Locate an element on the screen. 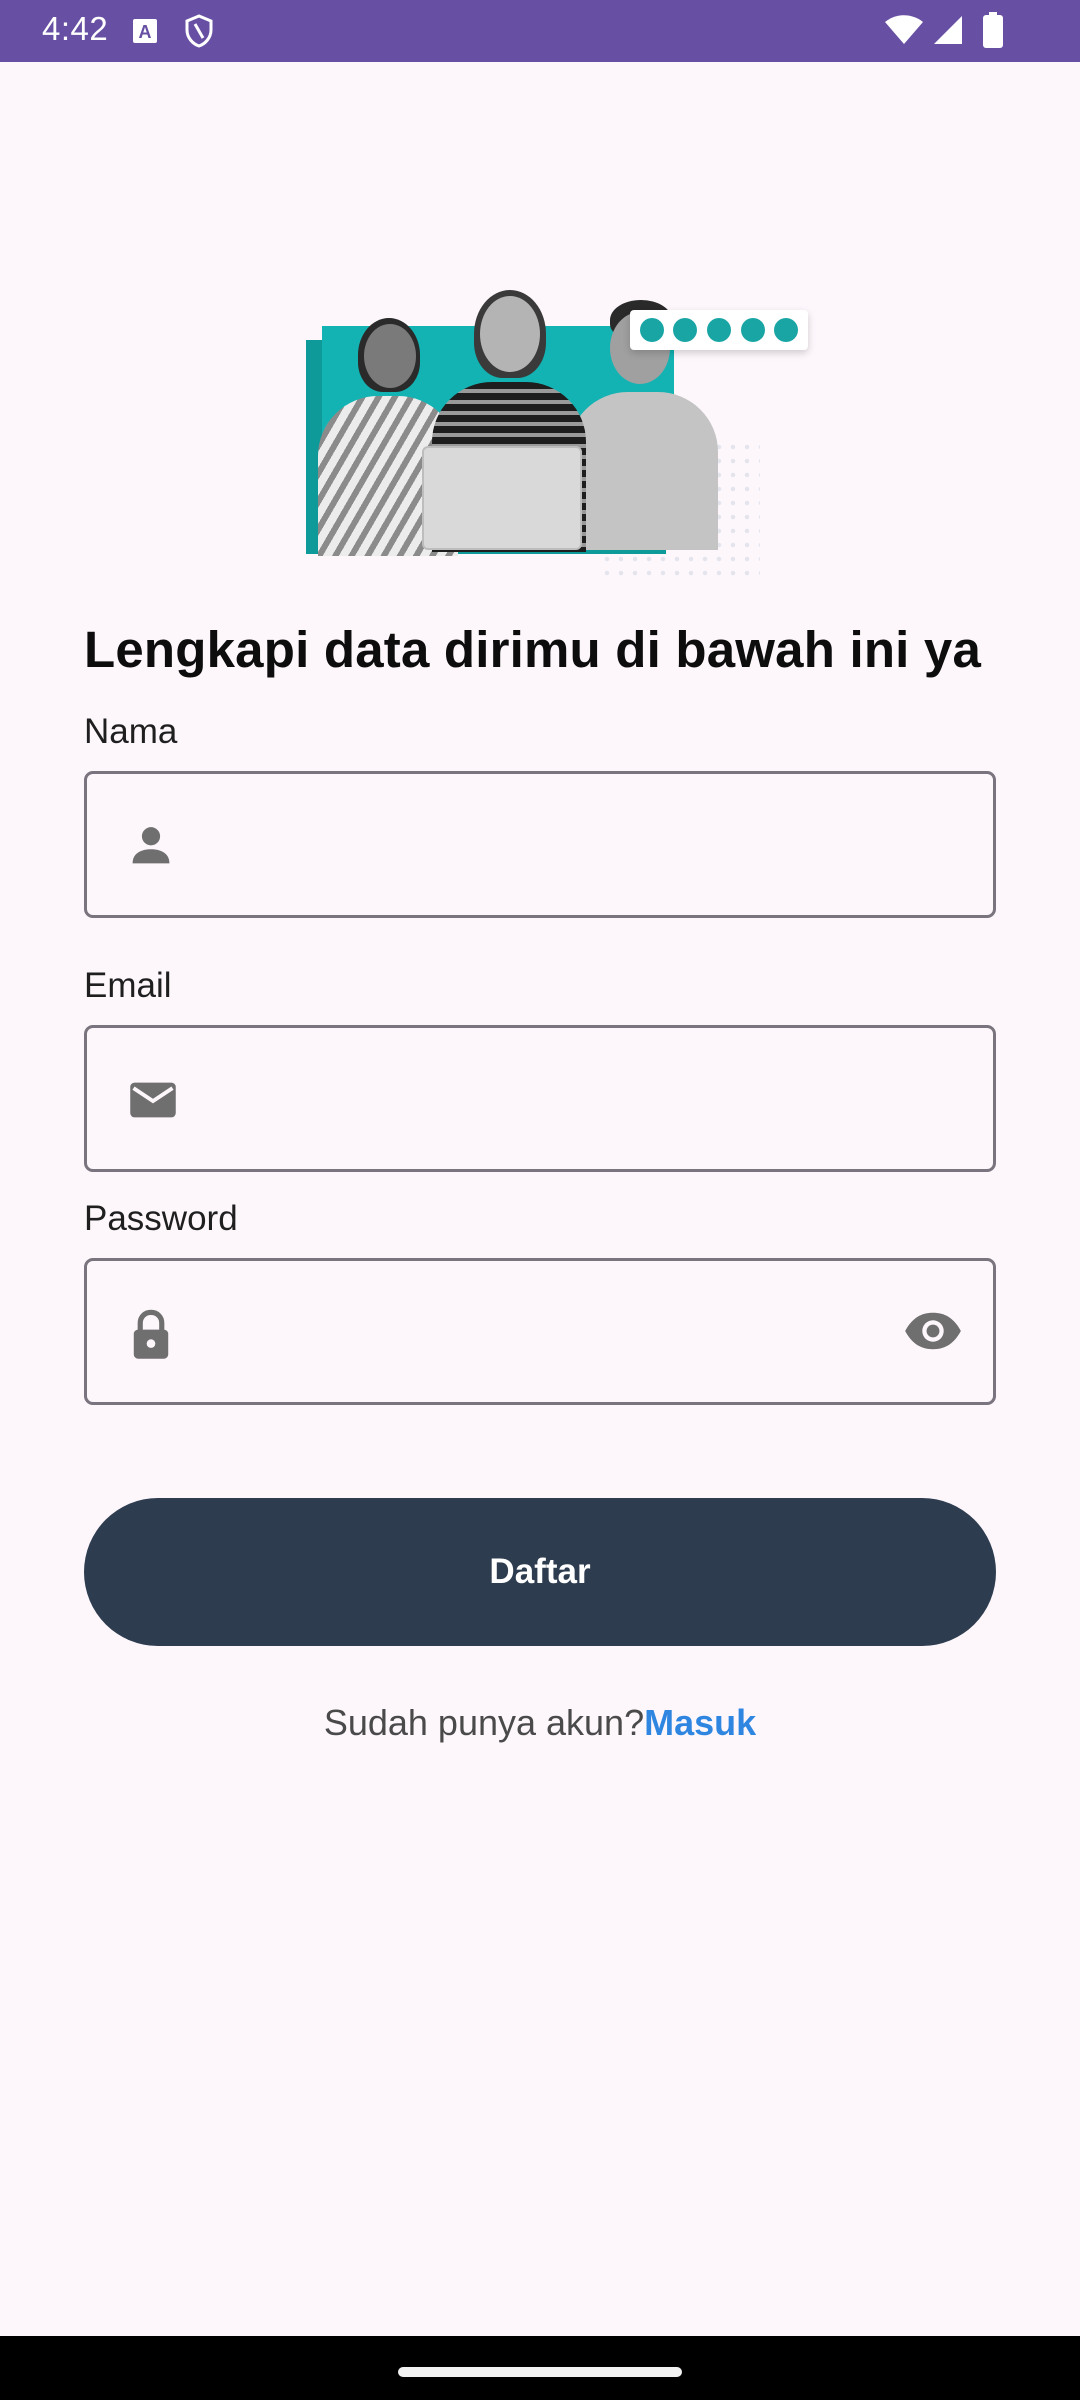  name-field is located at coordinates (540, 844).